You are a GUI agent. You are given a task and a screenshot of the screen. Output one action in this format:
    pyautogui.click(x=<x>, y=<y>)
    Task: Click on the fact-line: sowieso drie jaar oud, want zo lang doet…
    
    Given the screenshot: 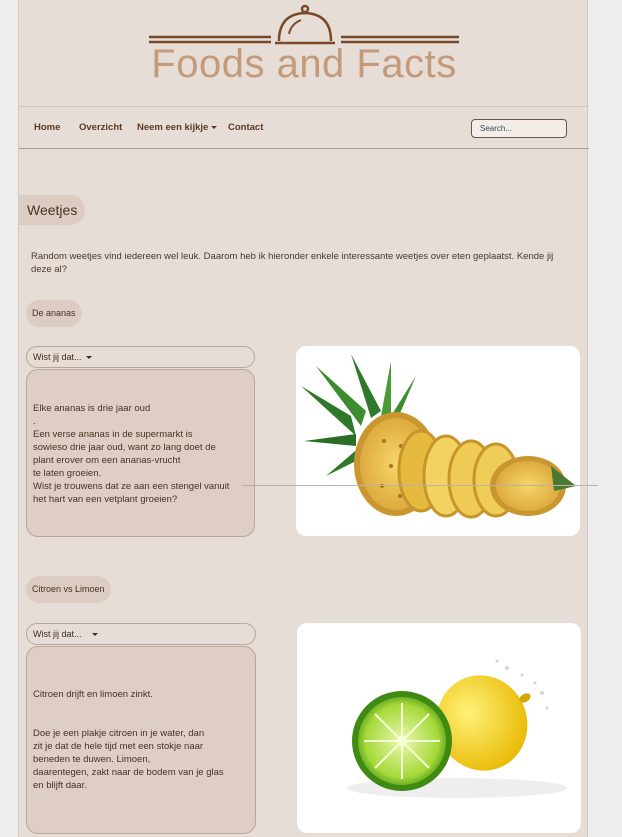 What is the action you would take?
    pyautogui.click(x=124, y=447)
    